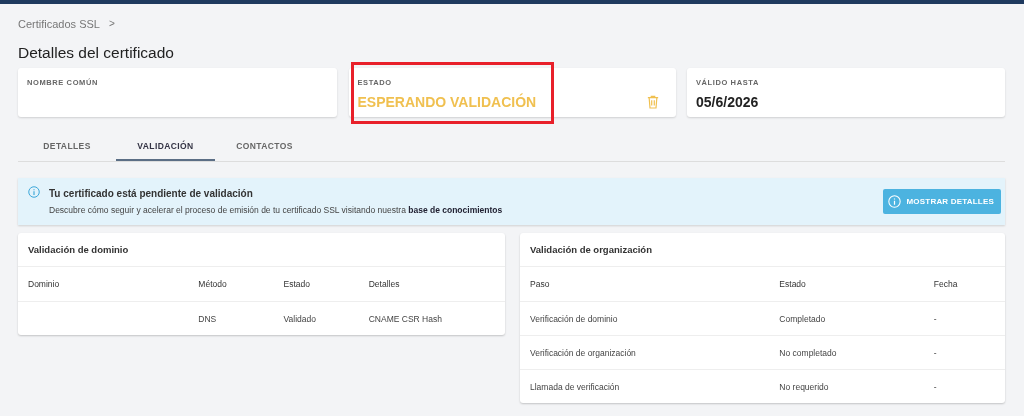 The image size is (1024, 416). Describe the element at coordinates (67, 149) in the screenshot. I see `tab: DETALLES` at that location.